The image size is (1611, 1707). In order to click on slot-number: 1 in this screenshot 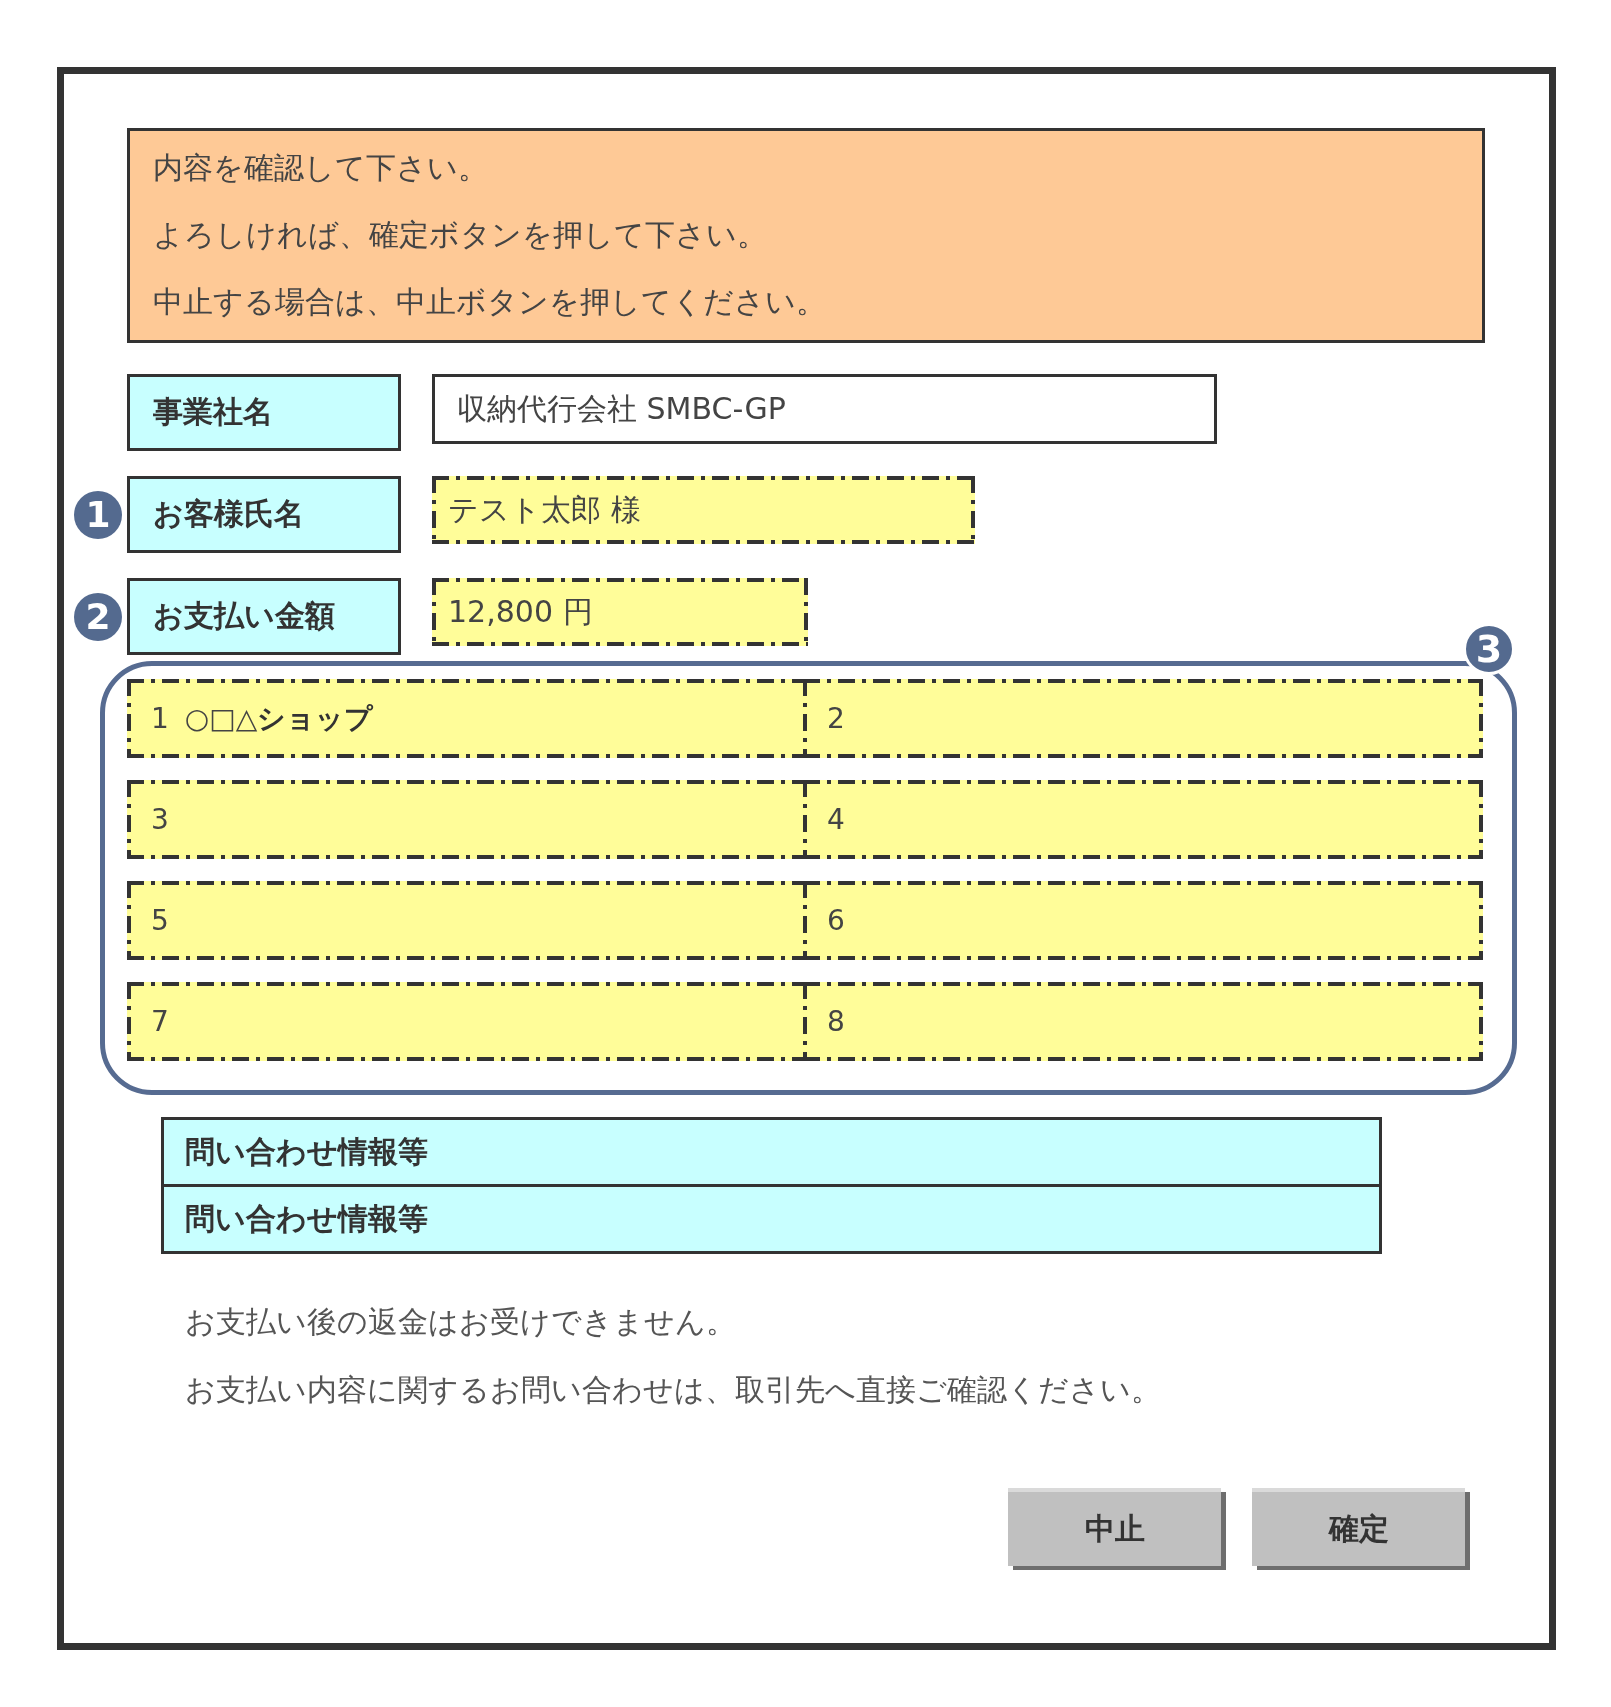, I will do `click(160, 718)`.